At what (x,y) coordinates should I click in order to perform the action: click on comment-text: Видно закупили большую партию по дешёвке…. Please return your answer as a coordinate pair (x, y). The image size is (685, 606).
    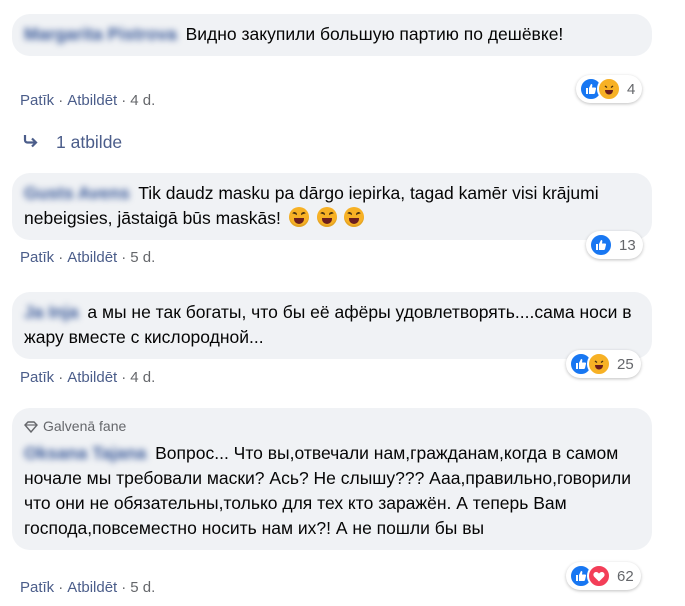
    Looking at the image, I should click on (374, 34).